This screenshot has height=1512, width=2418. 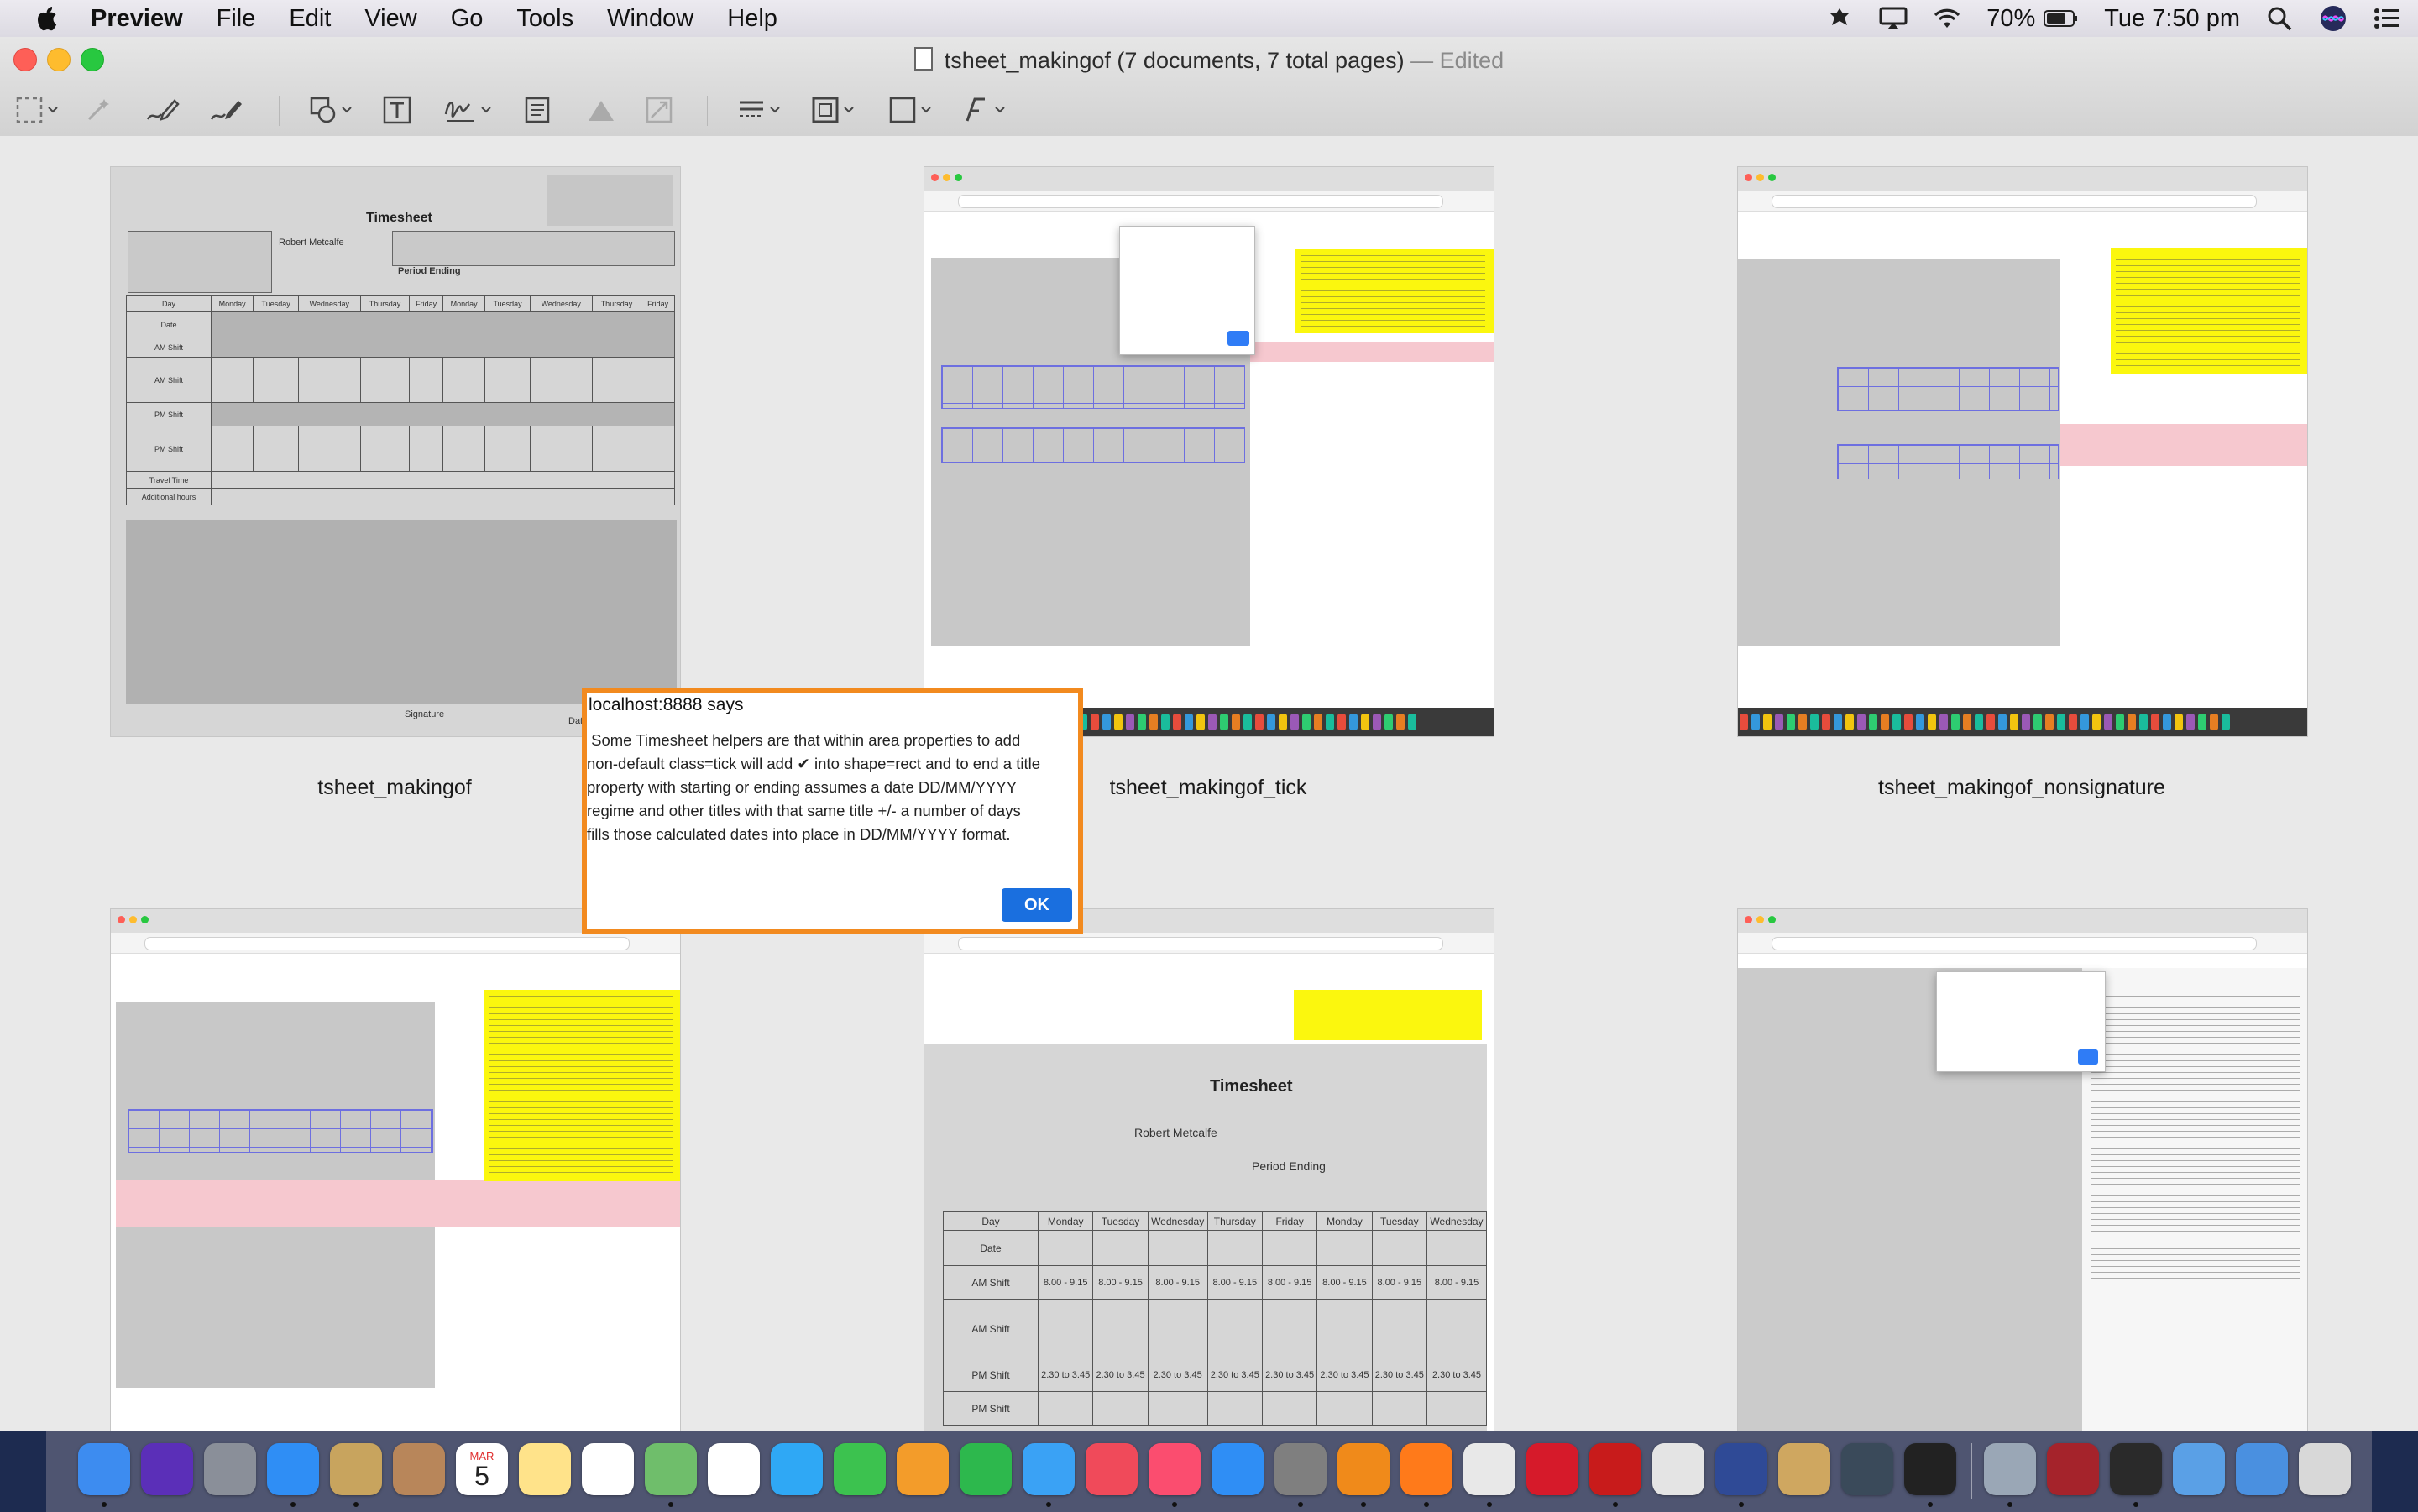 I want to click on console-icon, so click(x=2136, y=1469).